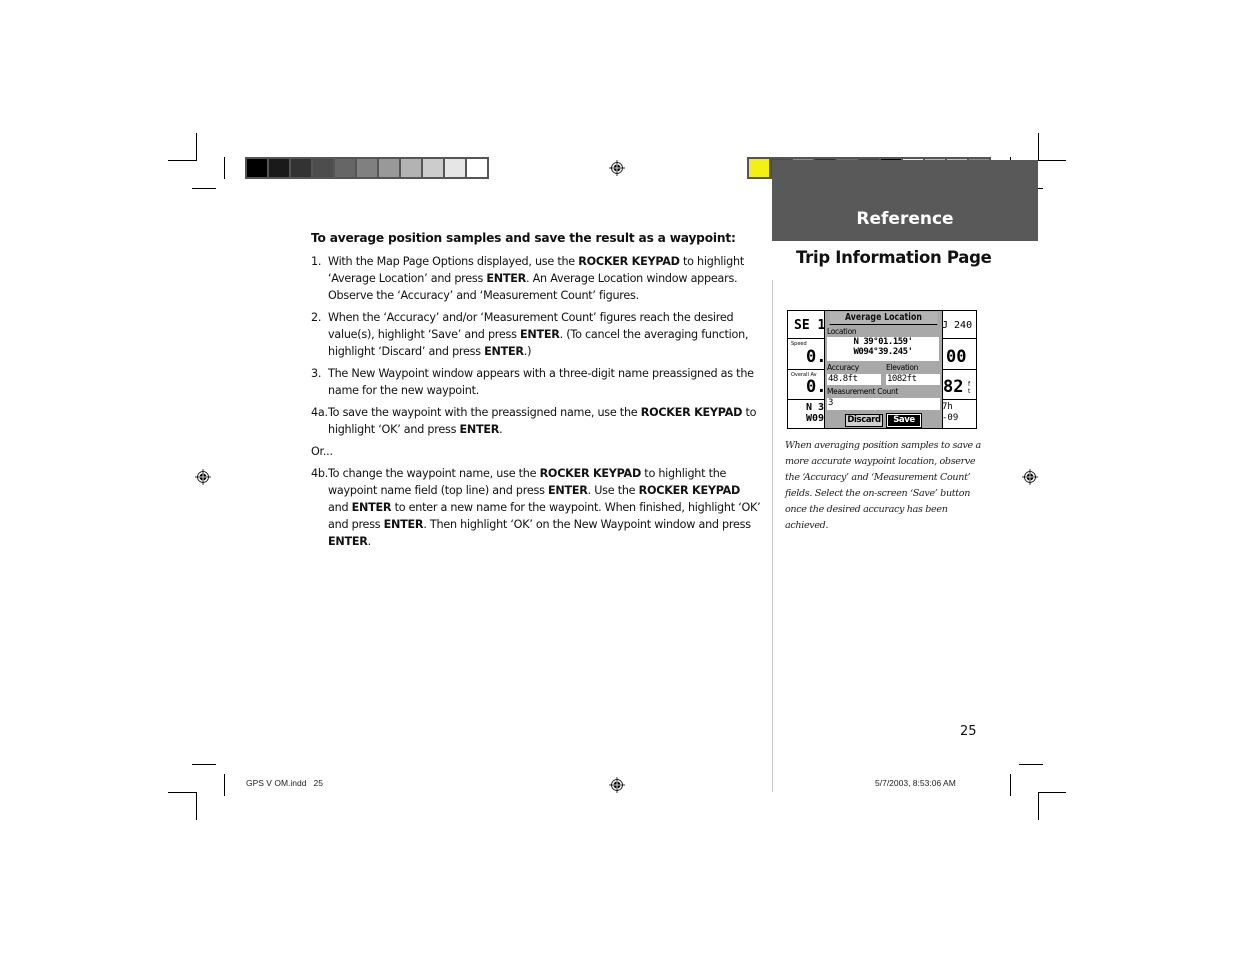  What do you see at coordinates (883, 342) in the screenshot?
I see `latitude-value: N 39°01.159'` at bounding box center [883, 342].